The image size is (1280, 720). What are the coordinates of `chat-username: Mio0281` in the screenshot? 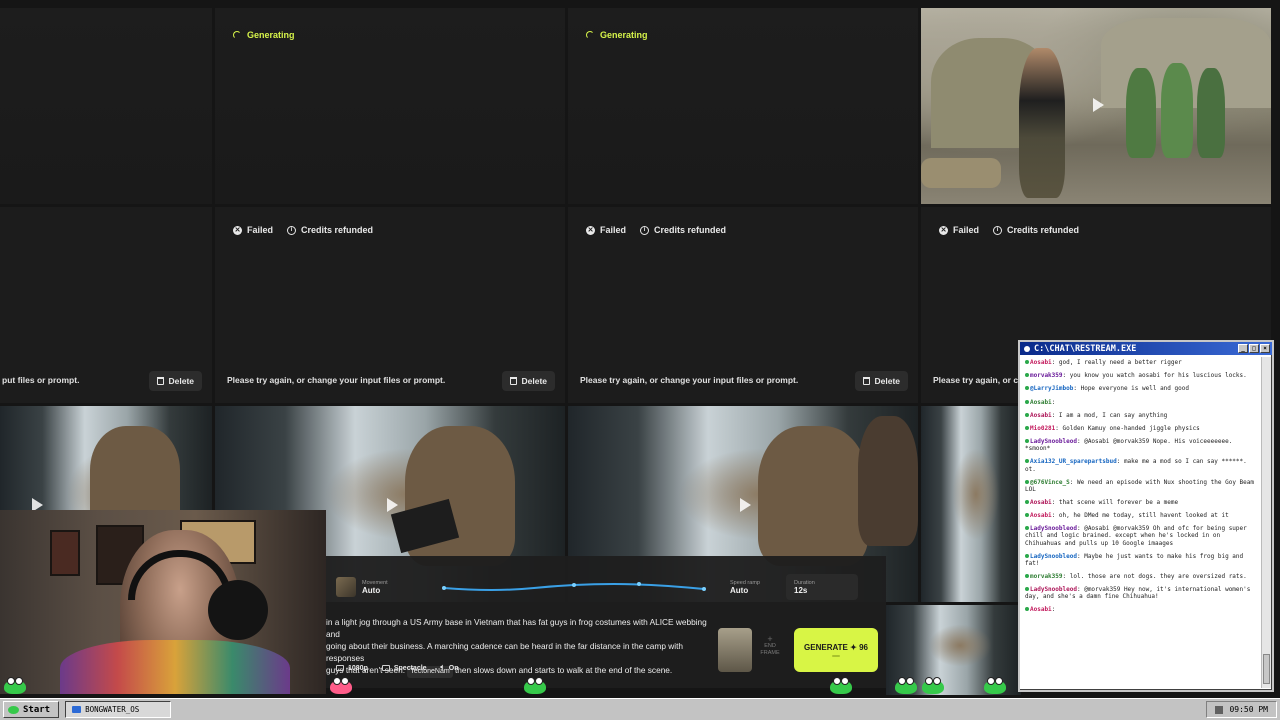 It's located at (1042, 428).